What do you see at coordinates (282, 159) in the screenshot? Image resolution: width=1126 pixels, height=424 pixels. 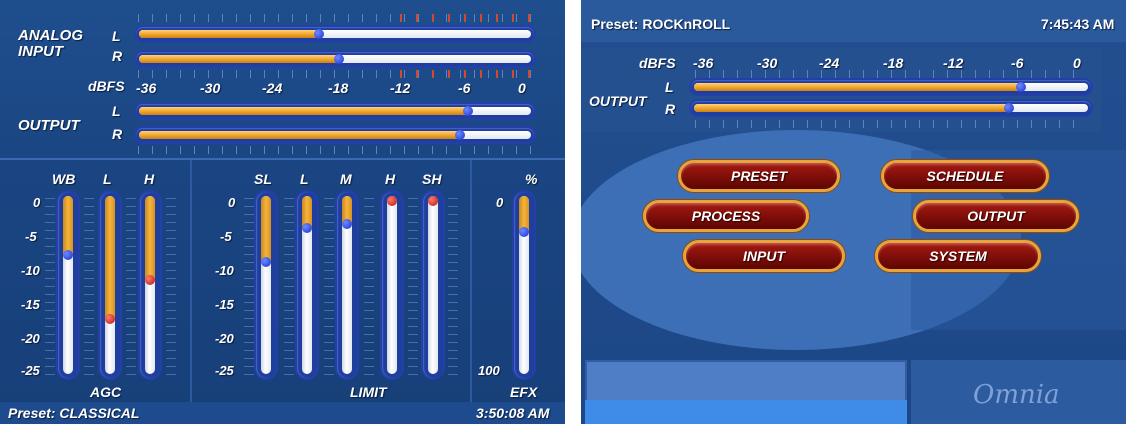 I see `section-divider` at bounding box center [282, 159].